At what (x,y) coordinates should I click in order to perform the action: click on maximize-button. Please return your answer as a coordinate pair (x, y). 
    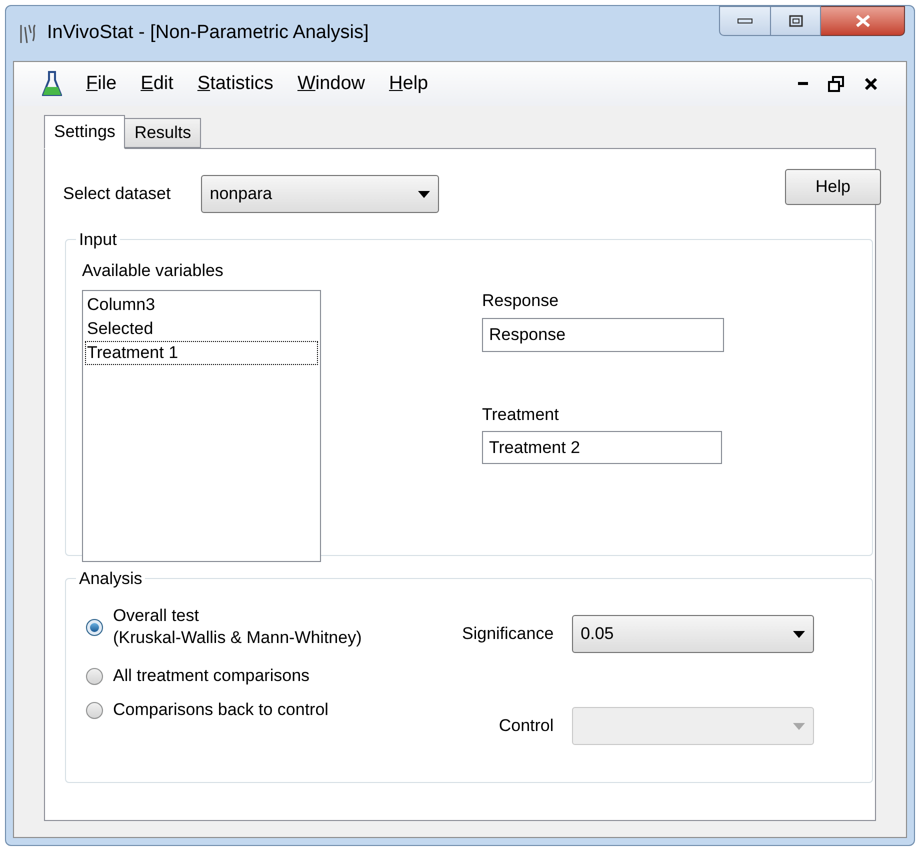
    Looking at the image, I should click on (796, 21).